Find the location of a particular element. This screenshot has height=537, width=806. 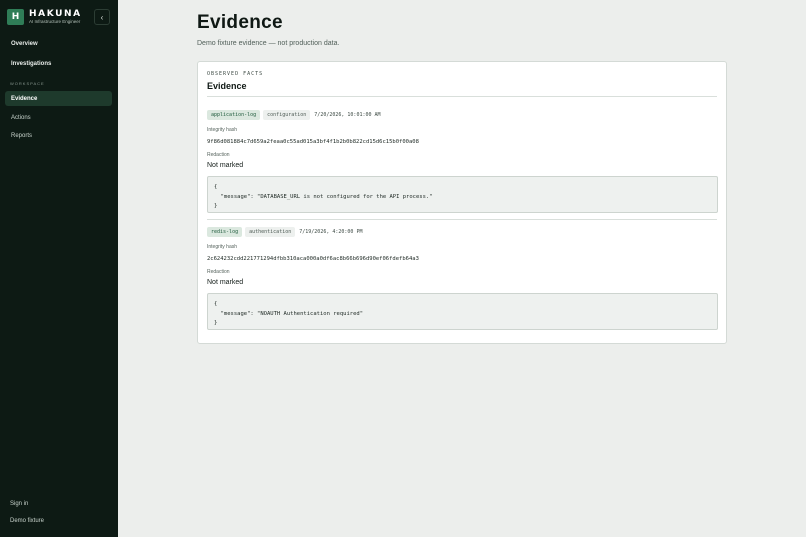

source-badge: redis-log is located at coordinates (225, 232).